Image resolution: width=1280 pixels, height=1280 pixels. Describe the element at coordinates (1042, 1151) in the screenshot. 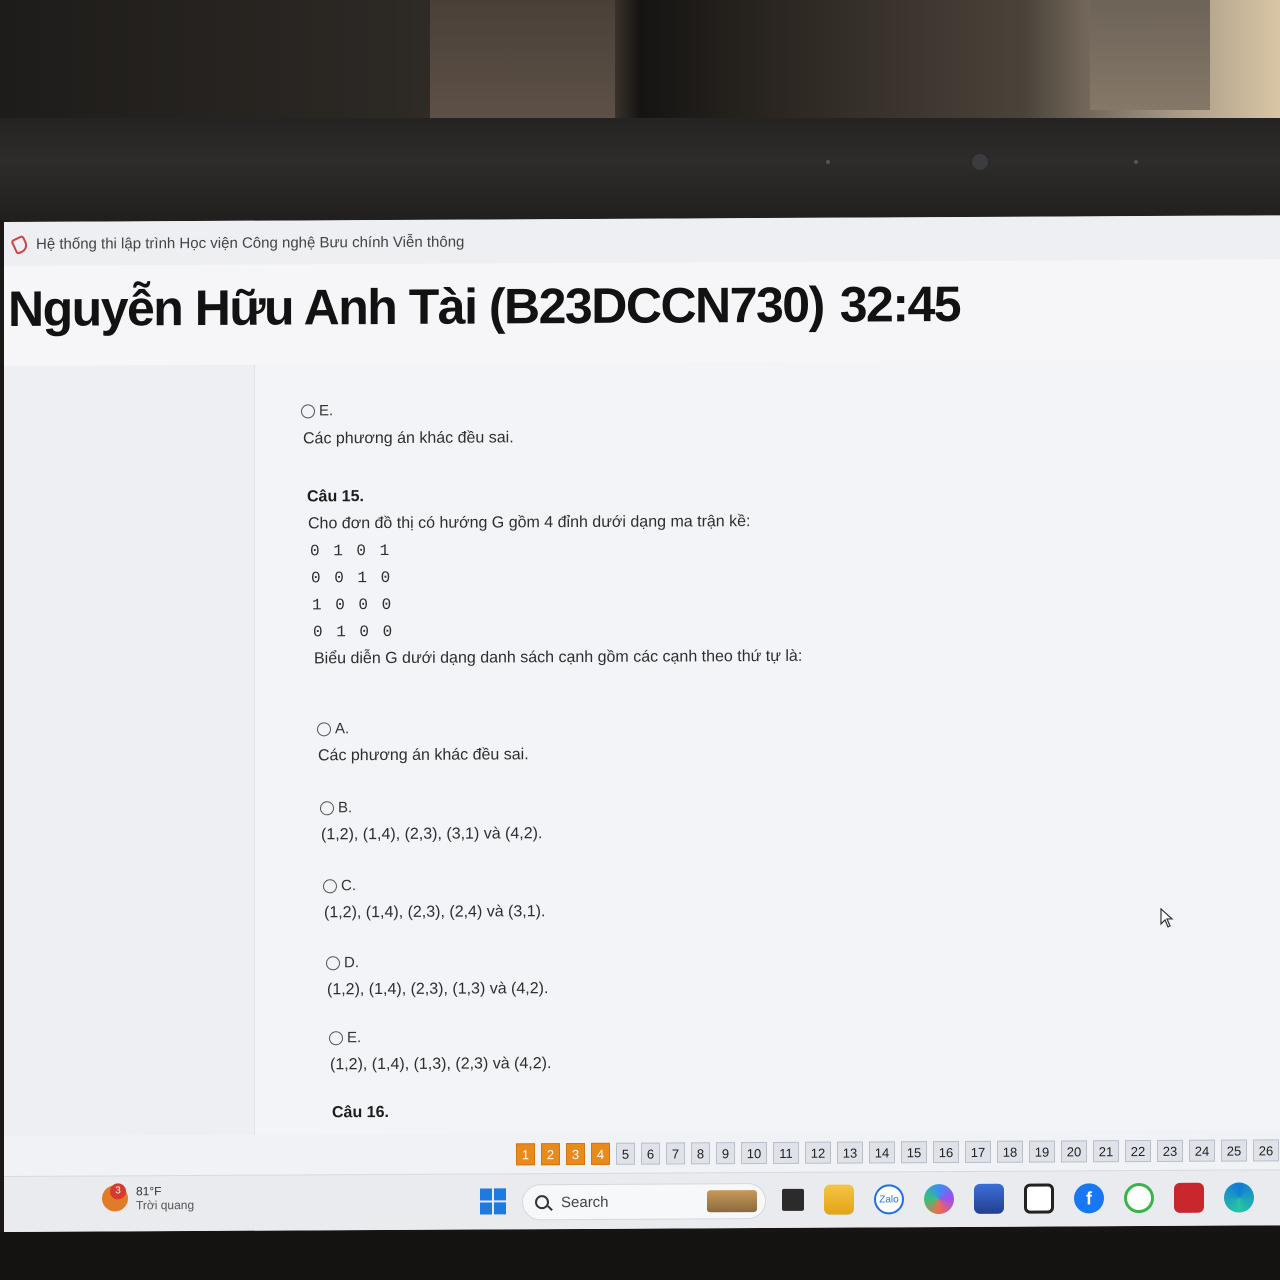

I see `page-button: 19` at that location.